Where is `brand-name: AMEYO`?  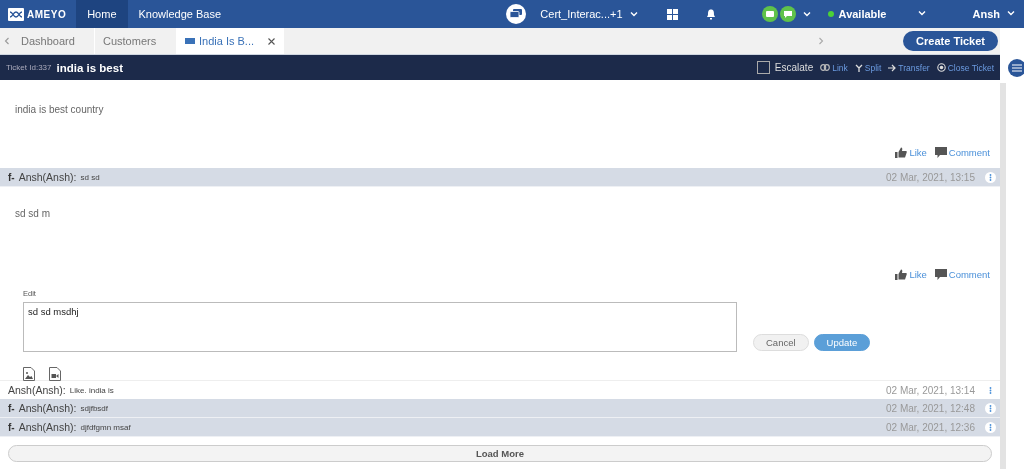
brand-name: AMEYO is located at coordinates (47, 14).